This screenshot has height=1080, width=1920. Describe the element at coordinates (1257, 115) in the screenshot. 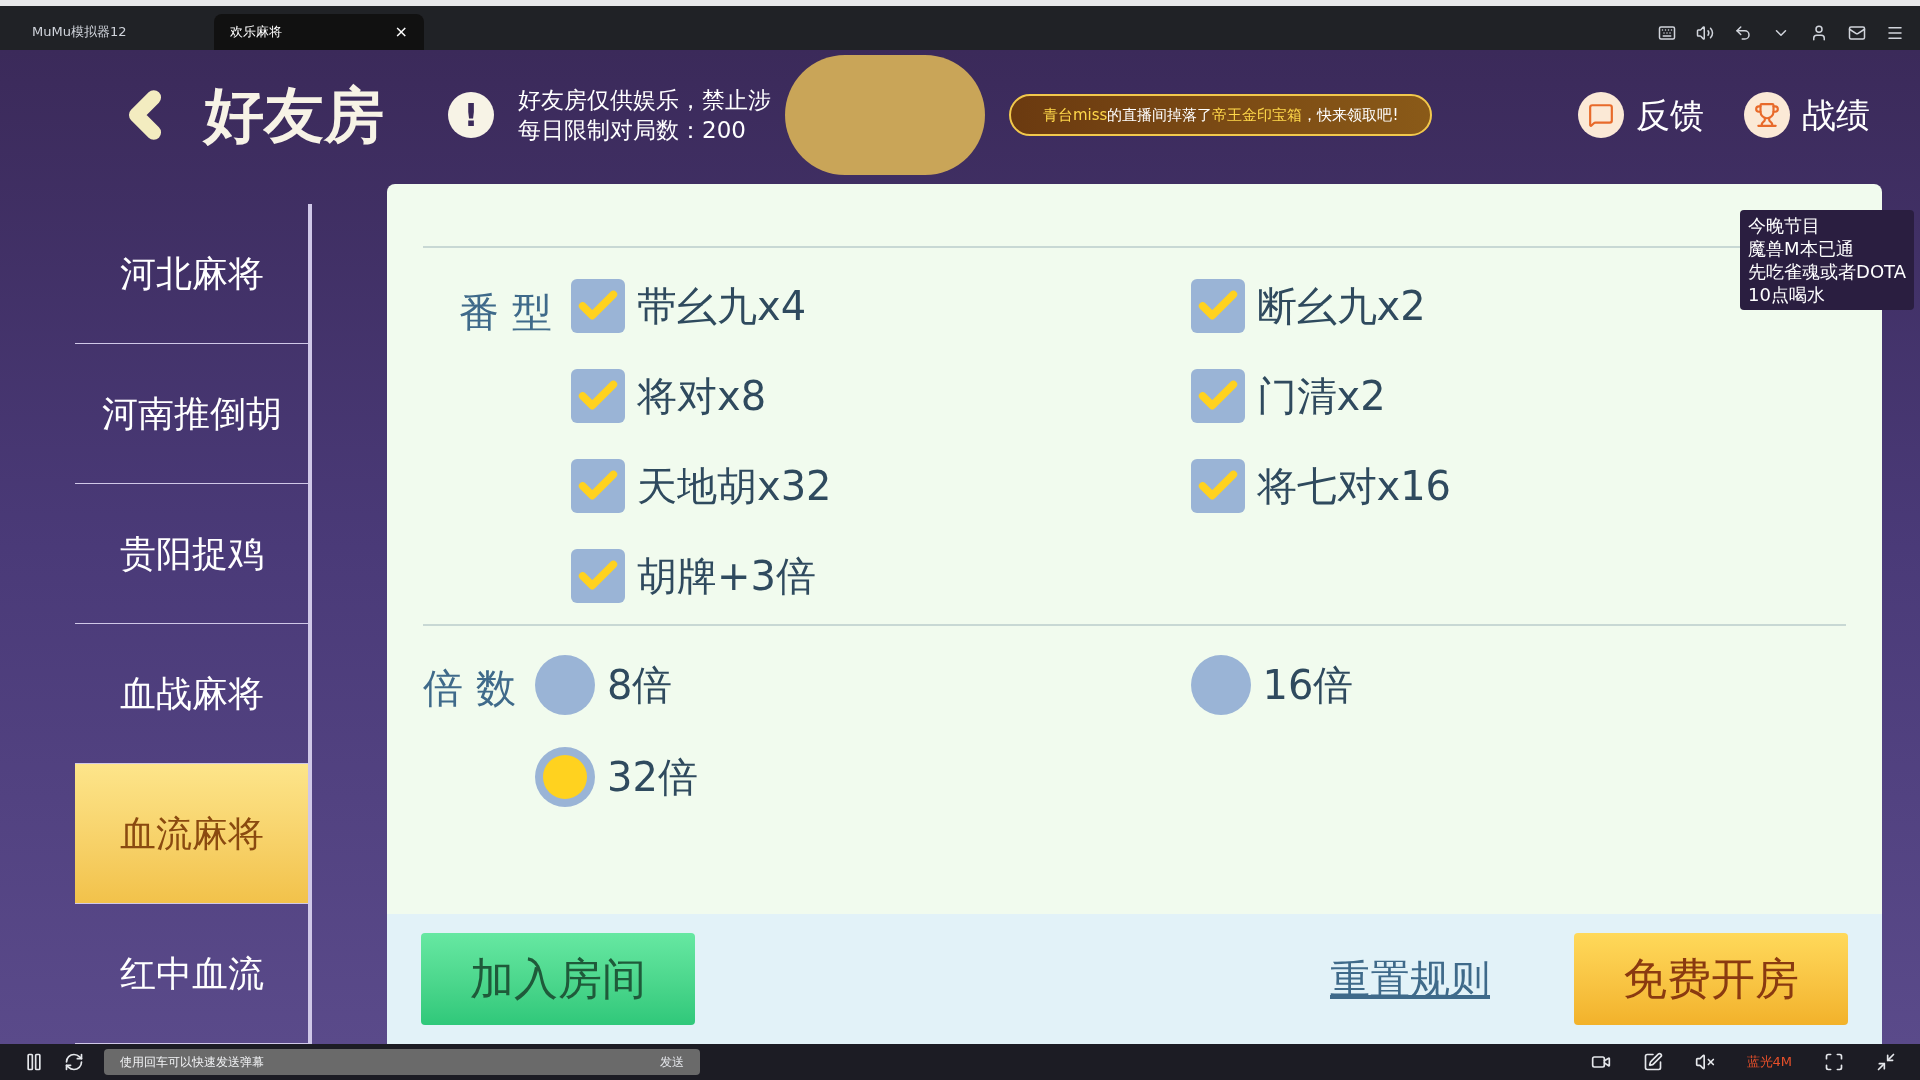

I see `banner-text: 帝王金印宝箱` at that location.